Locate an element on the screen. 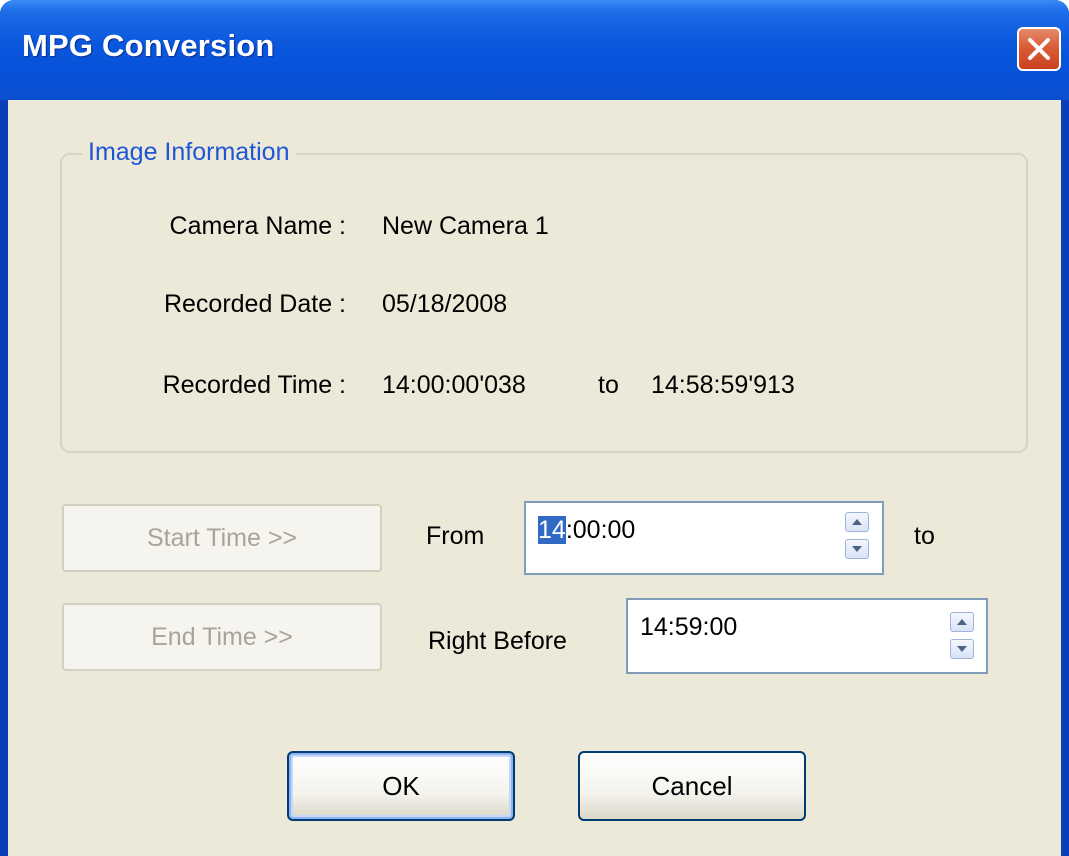 Image resolution: width=1069 pixels, height=856 pixels. recorded-date-label: Recorded Date : is located at coordinates (254, 304).